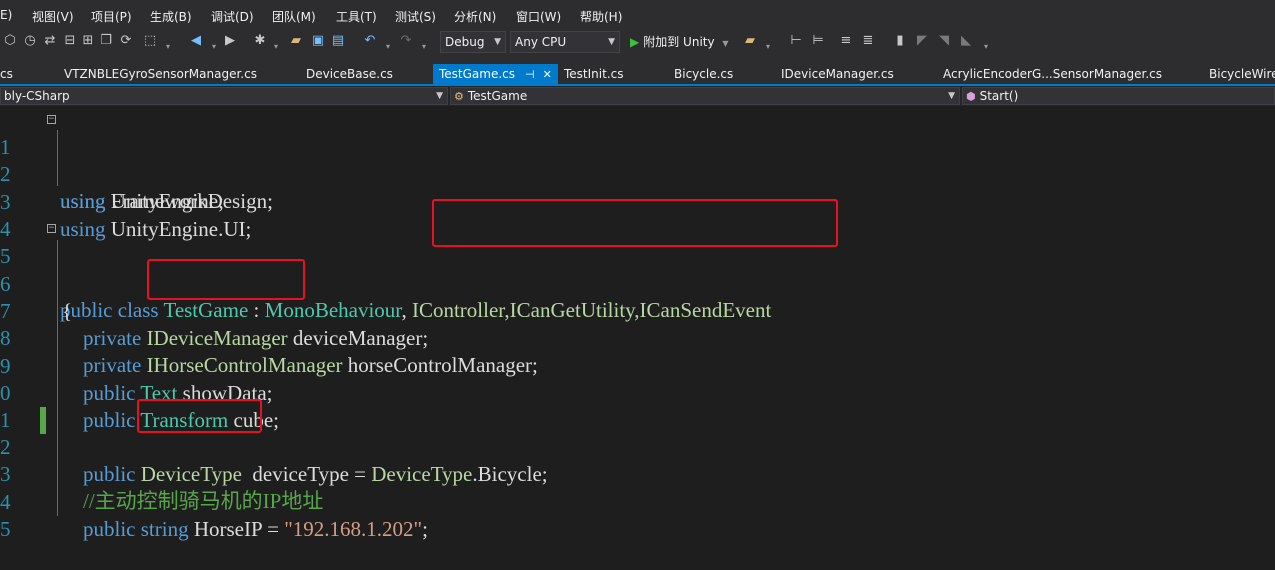 The image size is (1275, 570). Describe the element at coordinates (224, 96) in the screenshot. I see `project-dropdown: bly-CSharp ▼` at that location.